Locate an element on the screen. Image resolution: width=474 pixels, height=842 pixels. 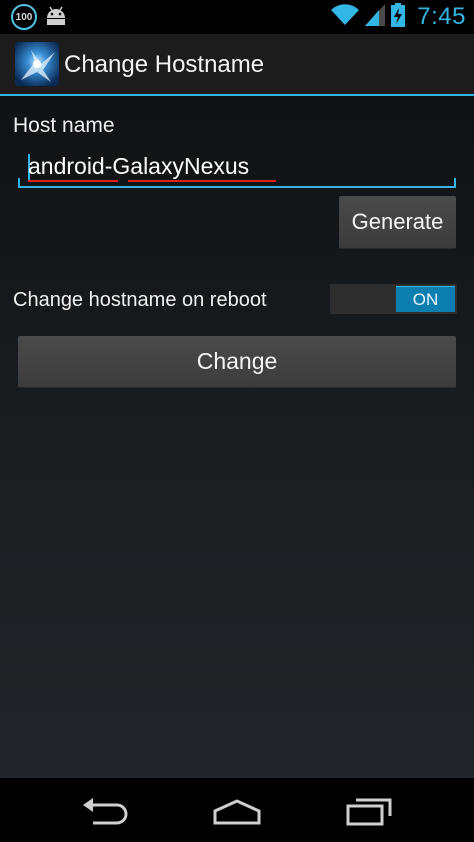
change-on-reboot-label: Change hostname on reboot is located at coordinates (140, 300).